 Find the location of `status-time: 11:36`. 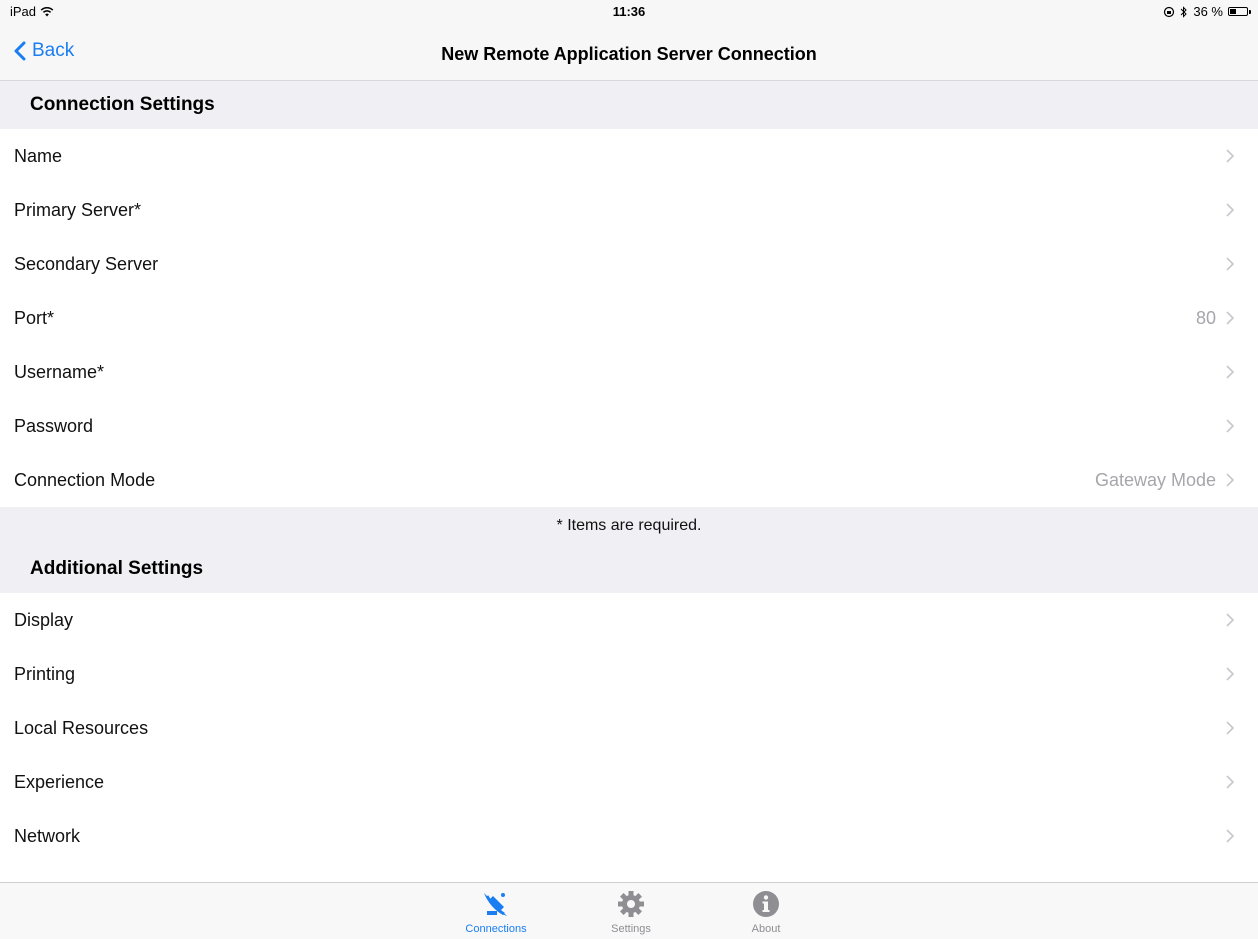

status-time: 11:36 is located at coordinates (629, 11).